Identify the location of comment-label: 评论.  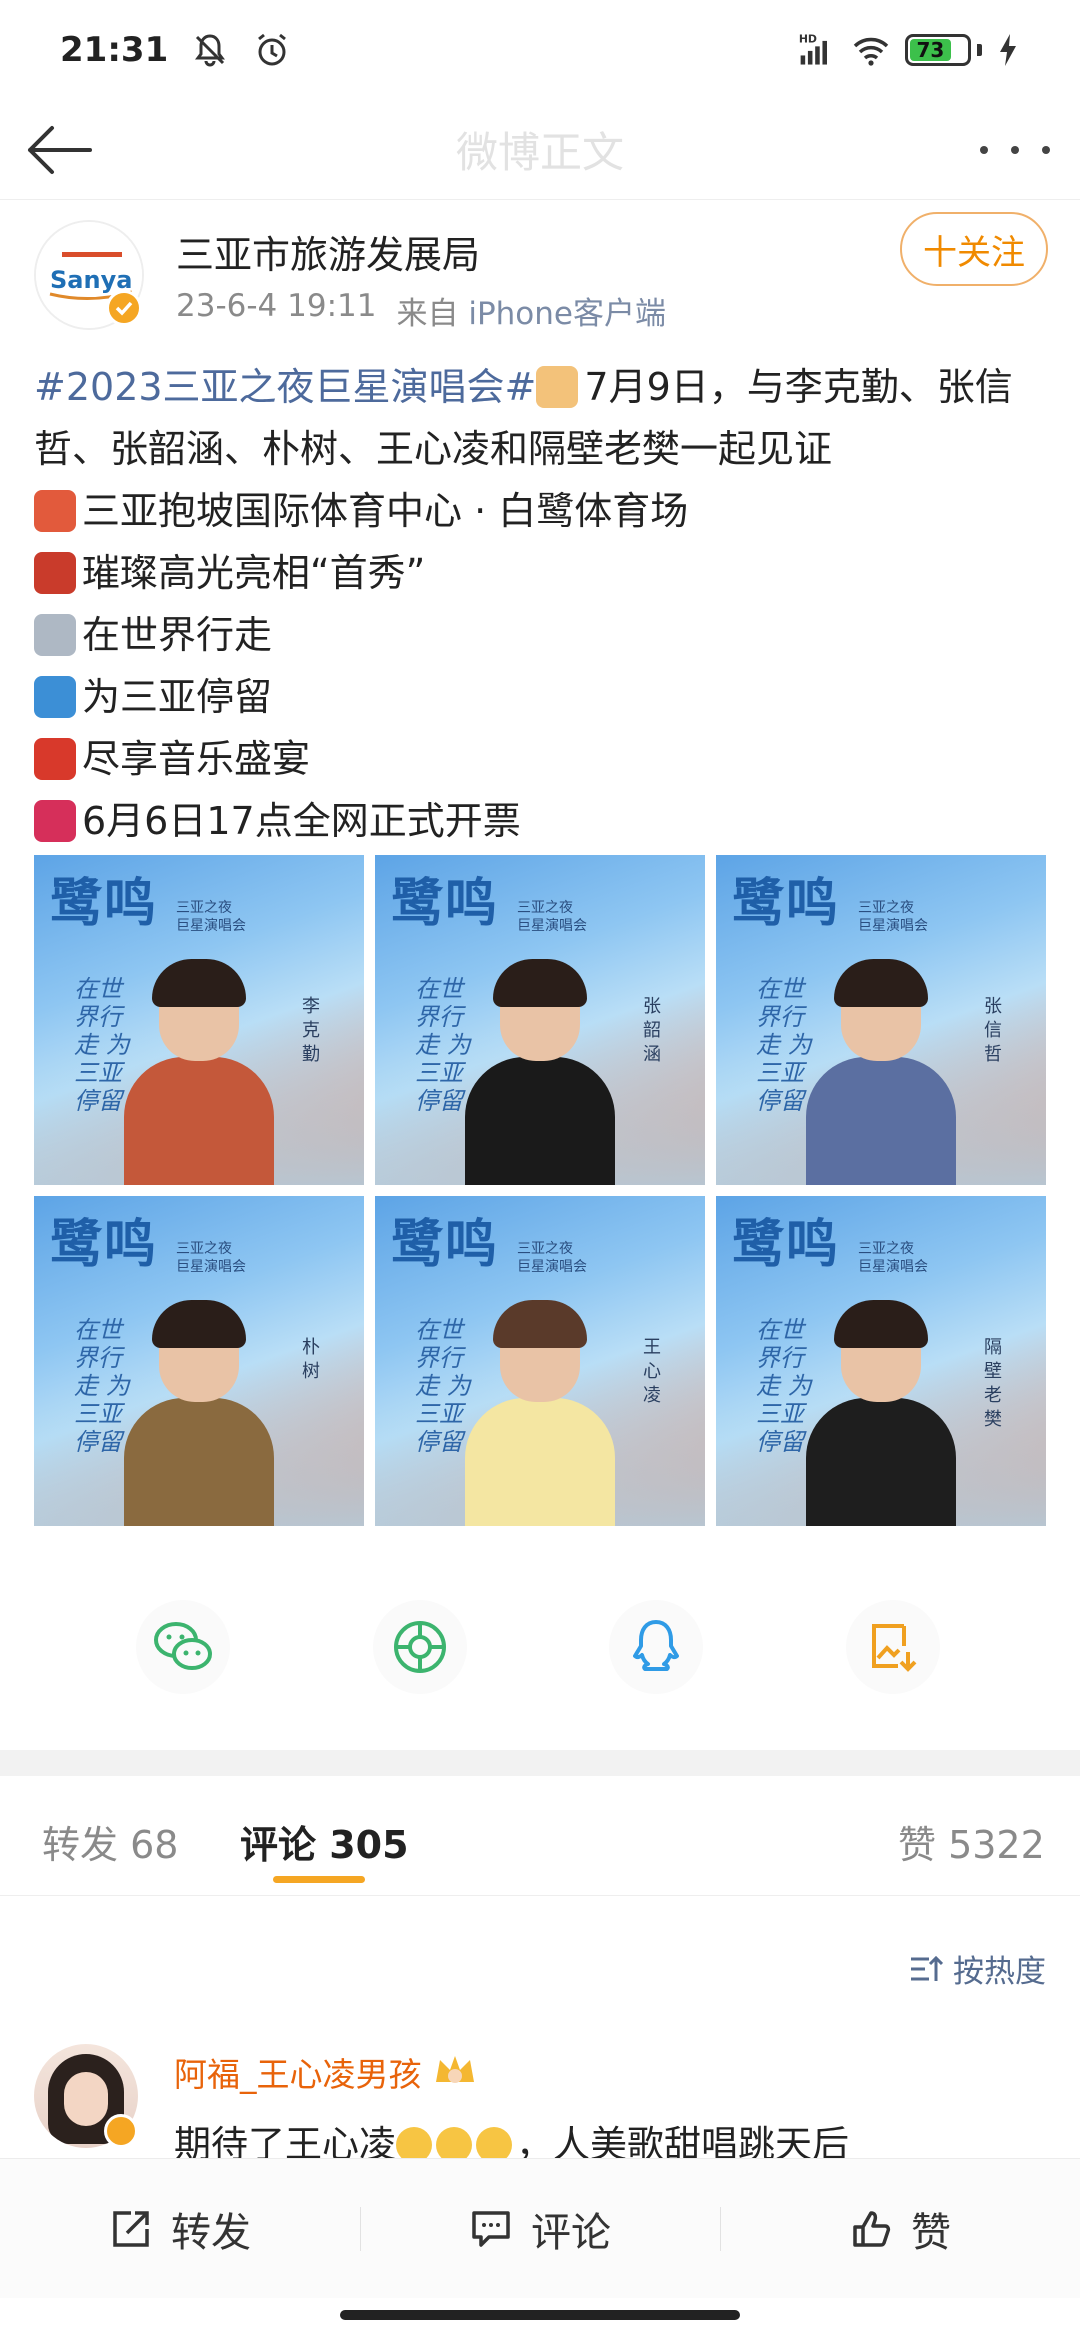
(571, 2232).